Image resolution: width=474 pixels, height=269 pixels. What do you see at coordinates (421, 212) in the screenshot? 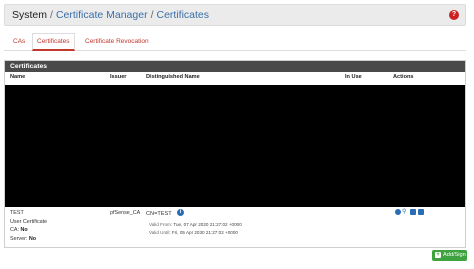
I see `delete-action-icon` at bounding box center [421, 212].